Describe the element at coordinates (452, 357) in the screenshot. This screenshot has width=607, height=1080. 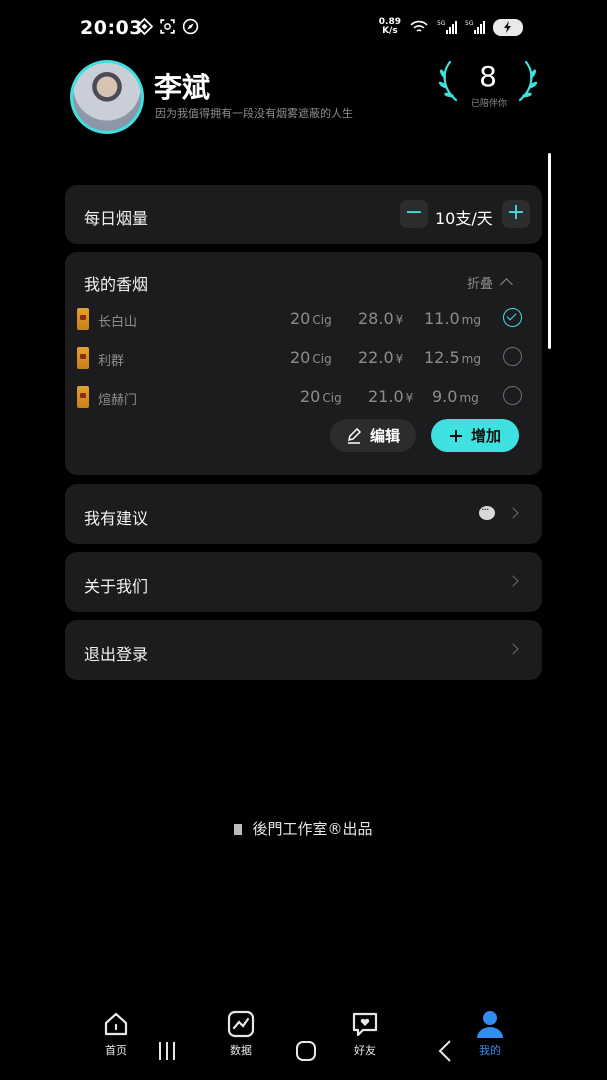
I see `cigarette-tar: 12.5 mg` at that location.